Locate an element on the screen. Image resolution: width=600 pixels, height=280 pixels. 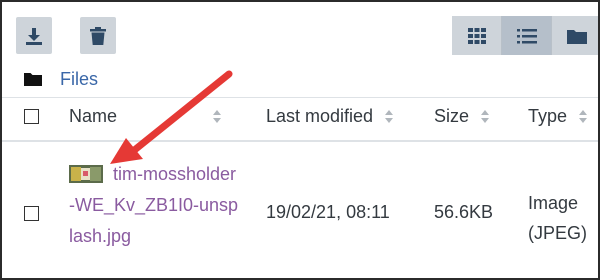
file-name-link: tim-mossholder-WE_Kv_ZB1I0-unsplash.jpg is located at coordinates (154, 205).